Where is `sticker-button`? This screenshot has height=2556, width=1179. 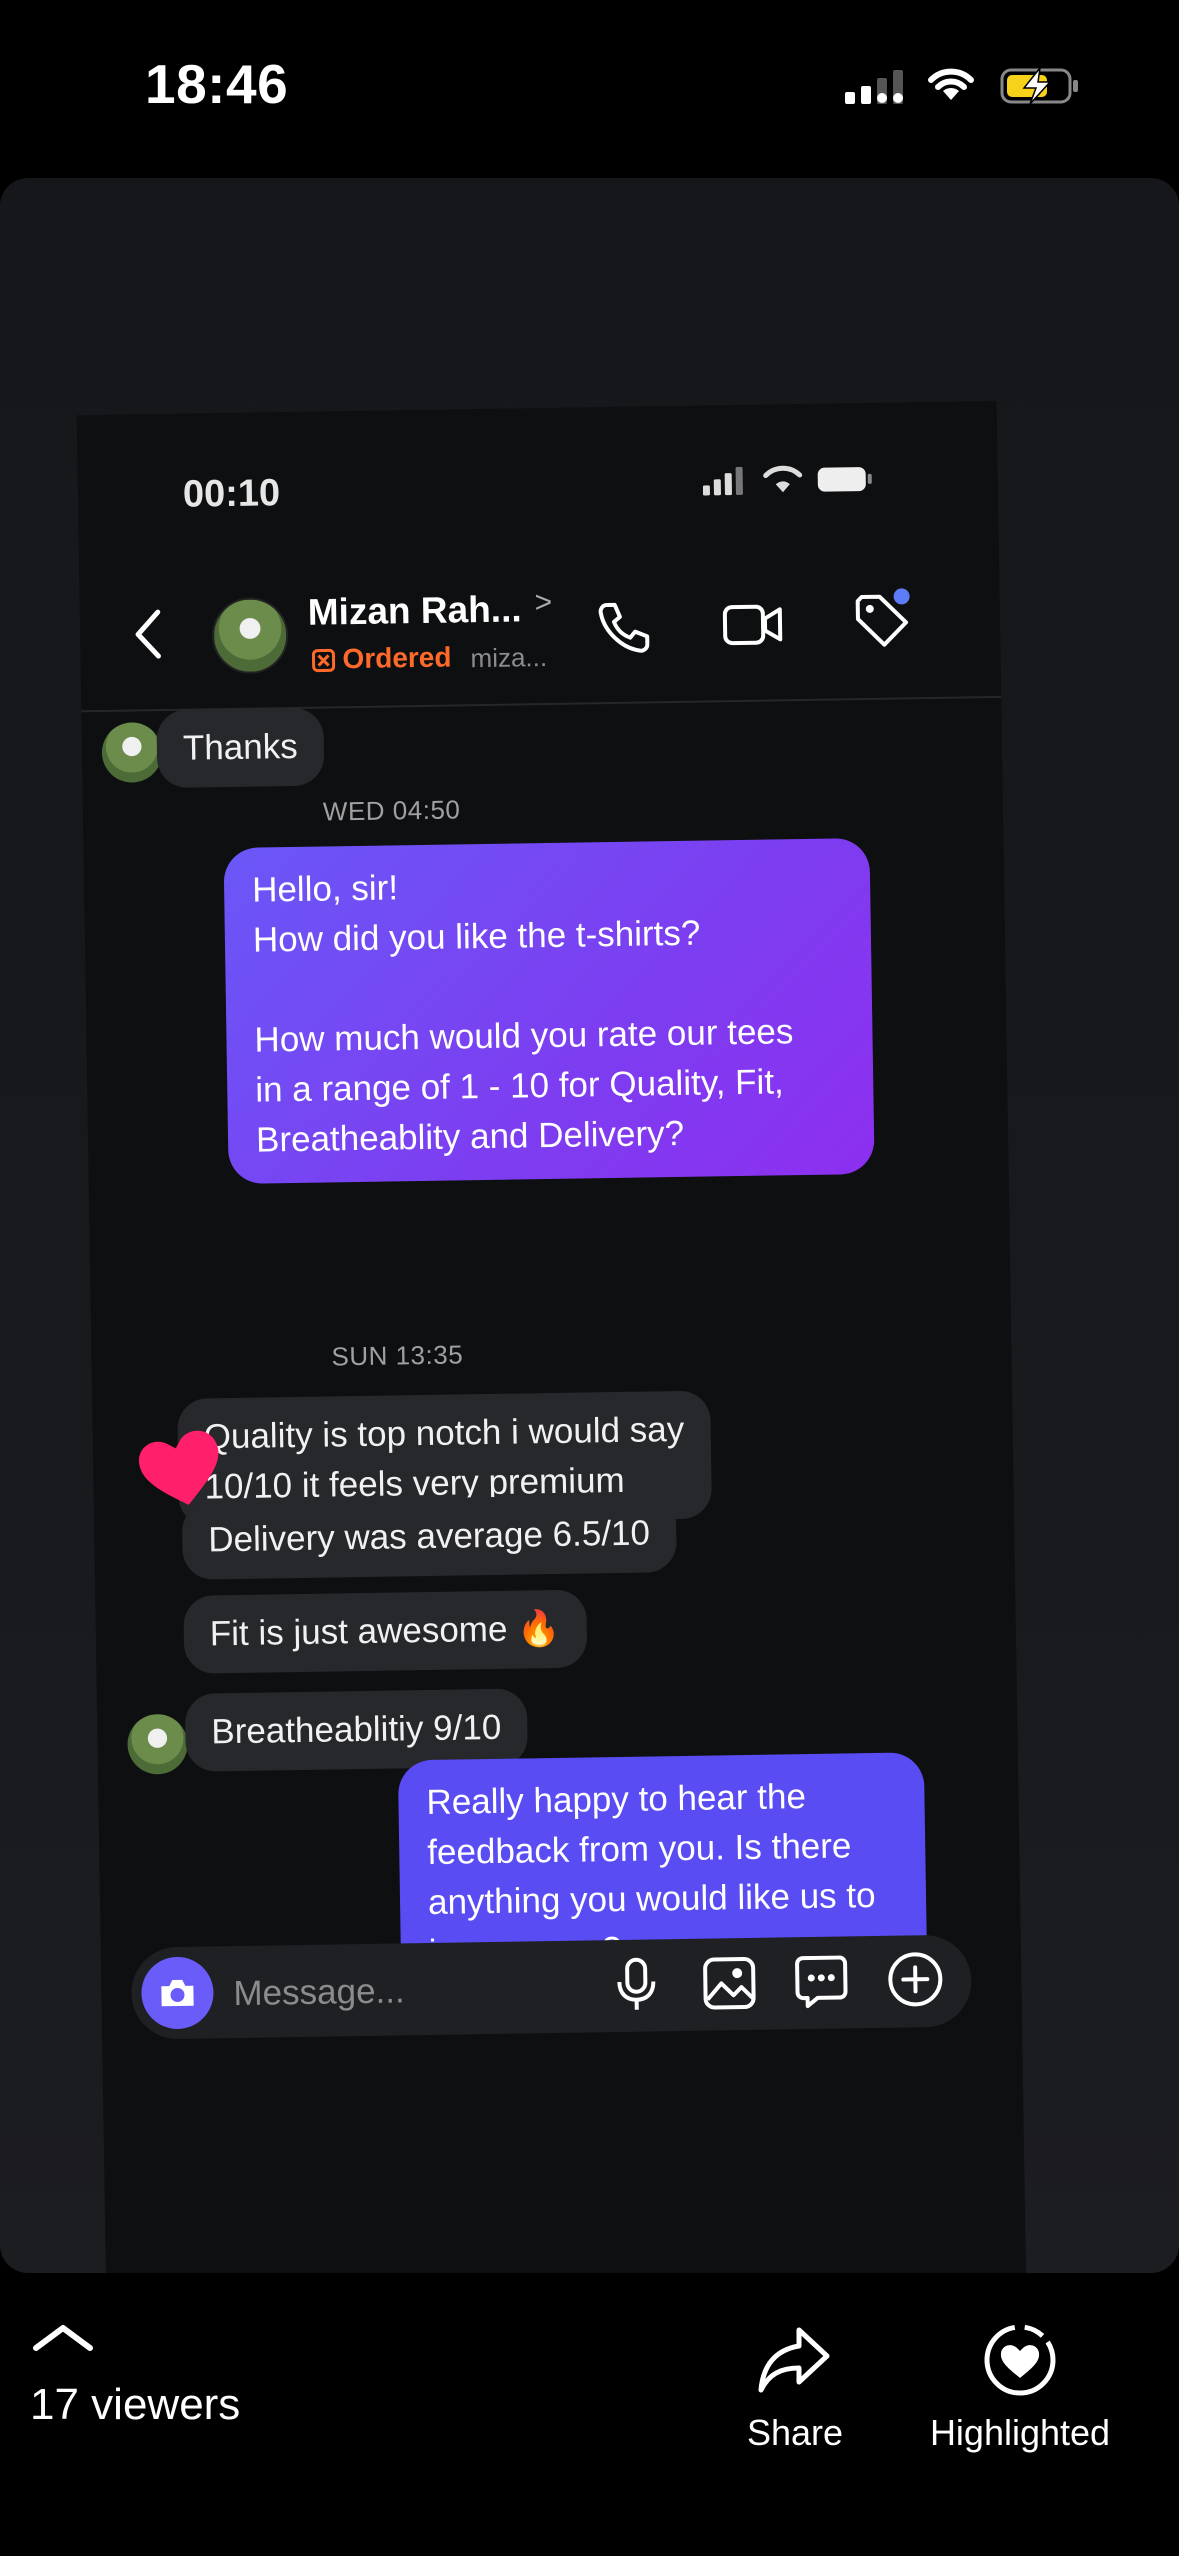 sticker-button is located at coordinates (821, 1984).